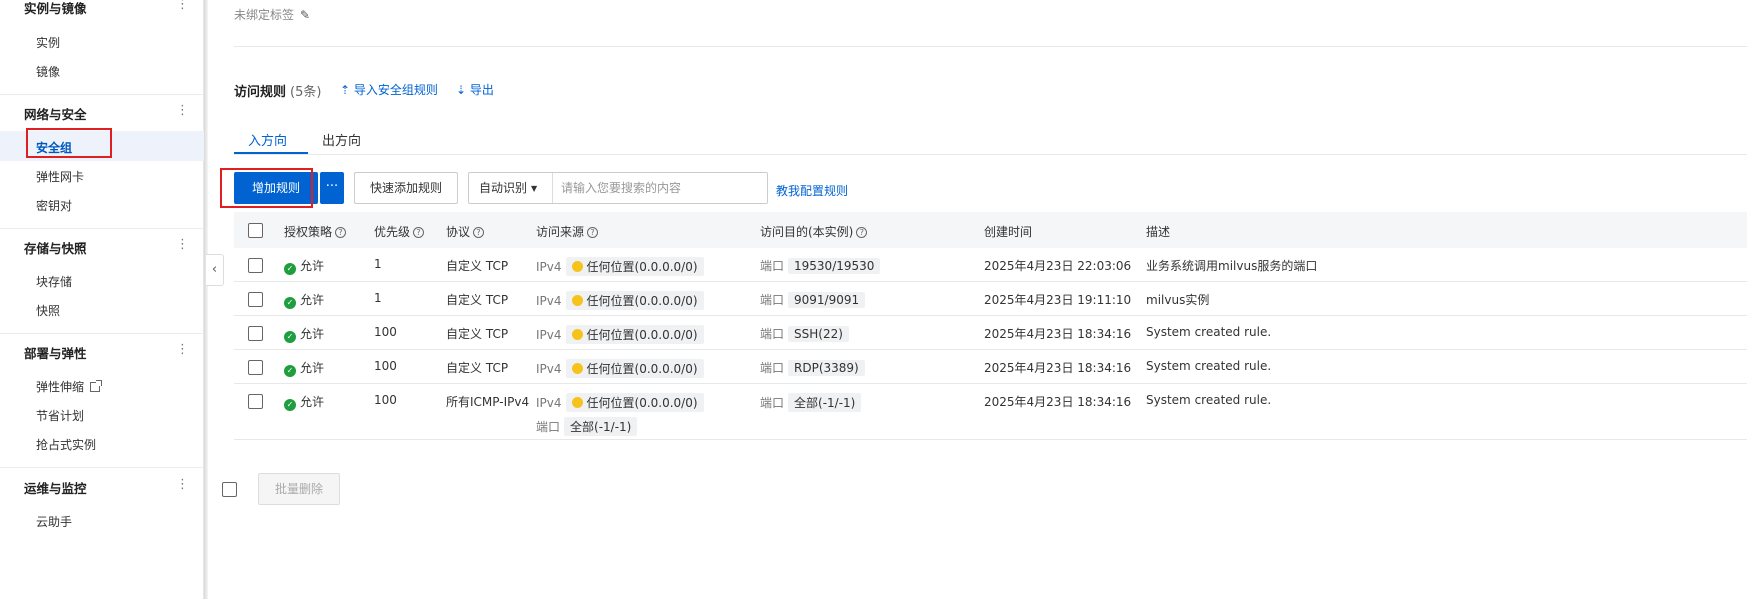  I want to click on more-actions-button: ···, so click(332, 188).